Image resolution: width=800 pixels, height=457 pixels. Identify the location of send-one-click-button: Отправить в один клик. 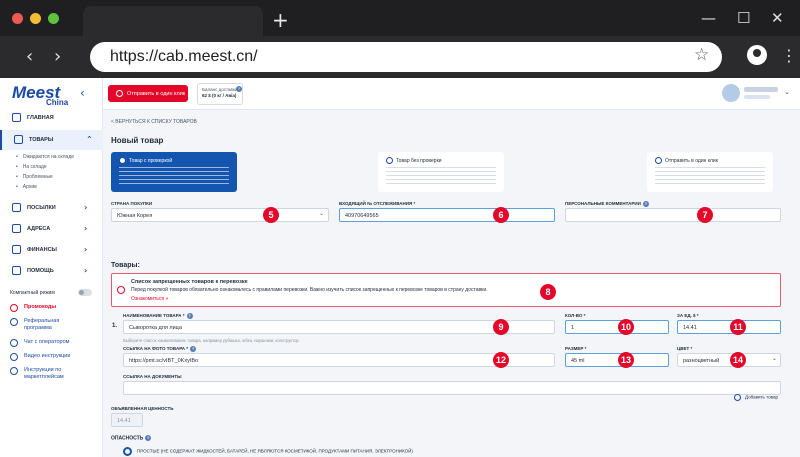
(148, 93).